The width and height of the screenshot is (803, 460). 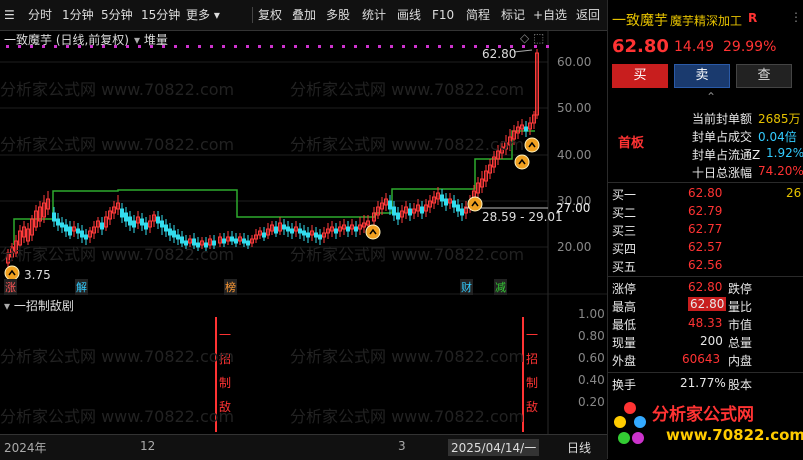 What do you see at coordinates (705, 265) in the screenshot?
I see `bid-price: 62.56` at bounding box center [705, 265].